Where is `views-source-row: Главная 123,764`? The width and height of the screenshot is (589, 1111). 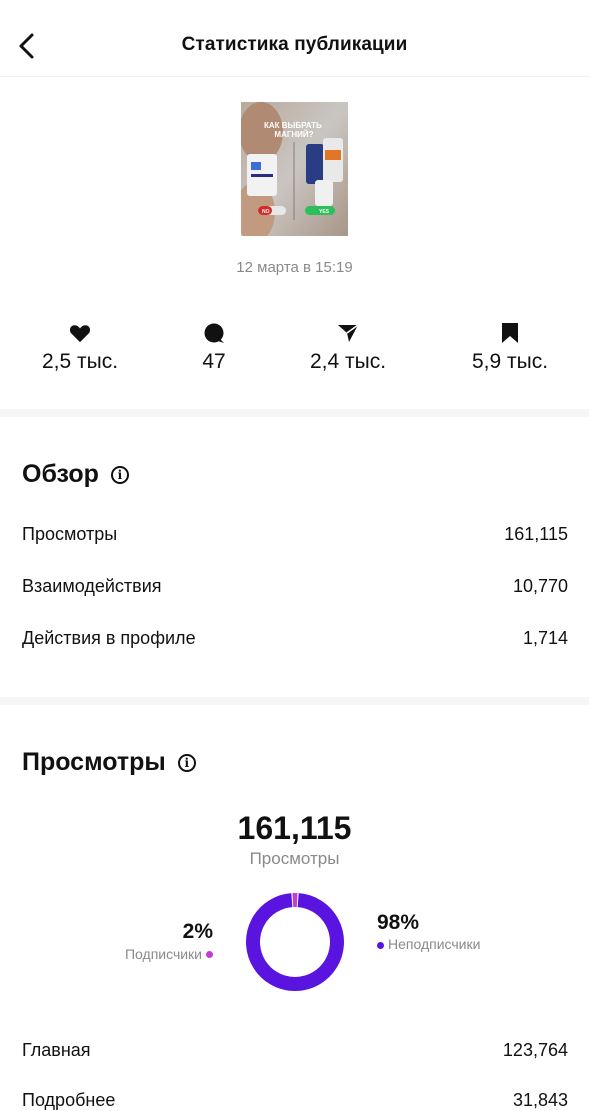
views-source-row: Главная 123,764 is located at coordinates (295, 1050).